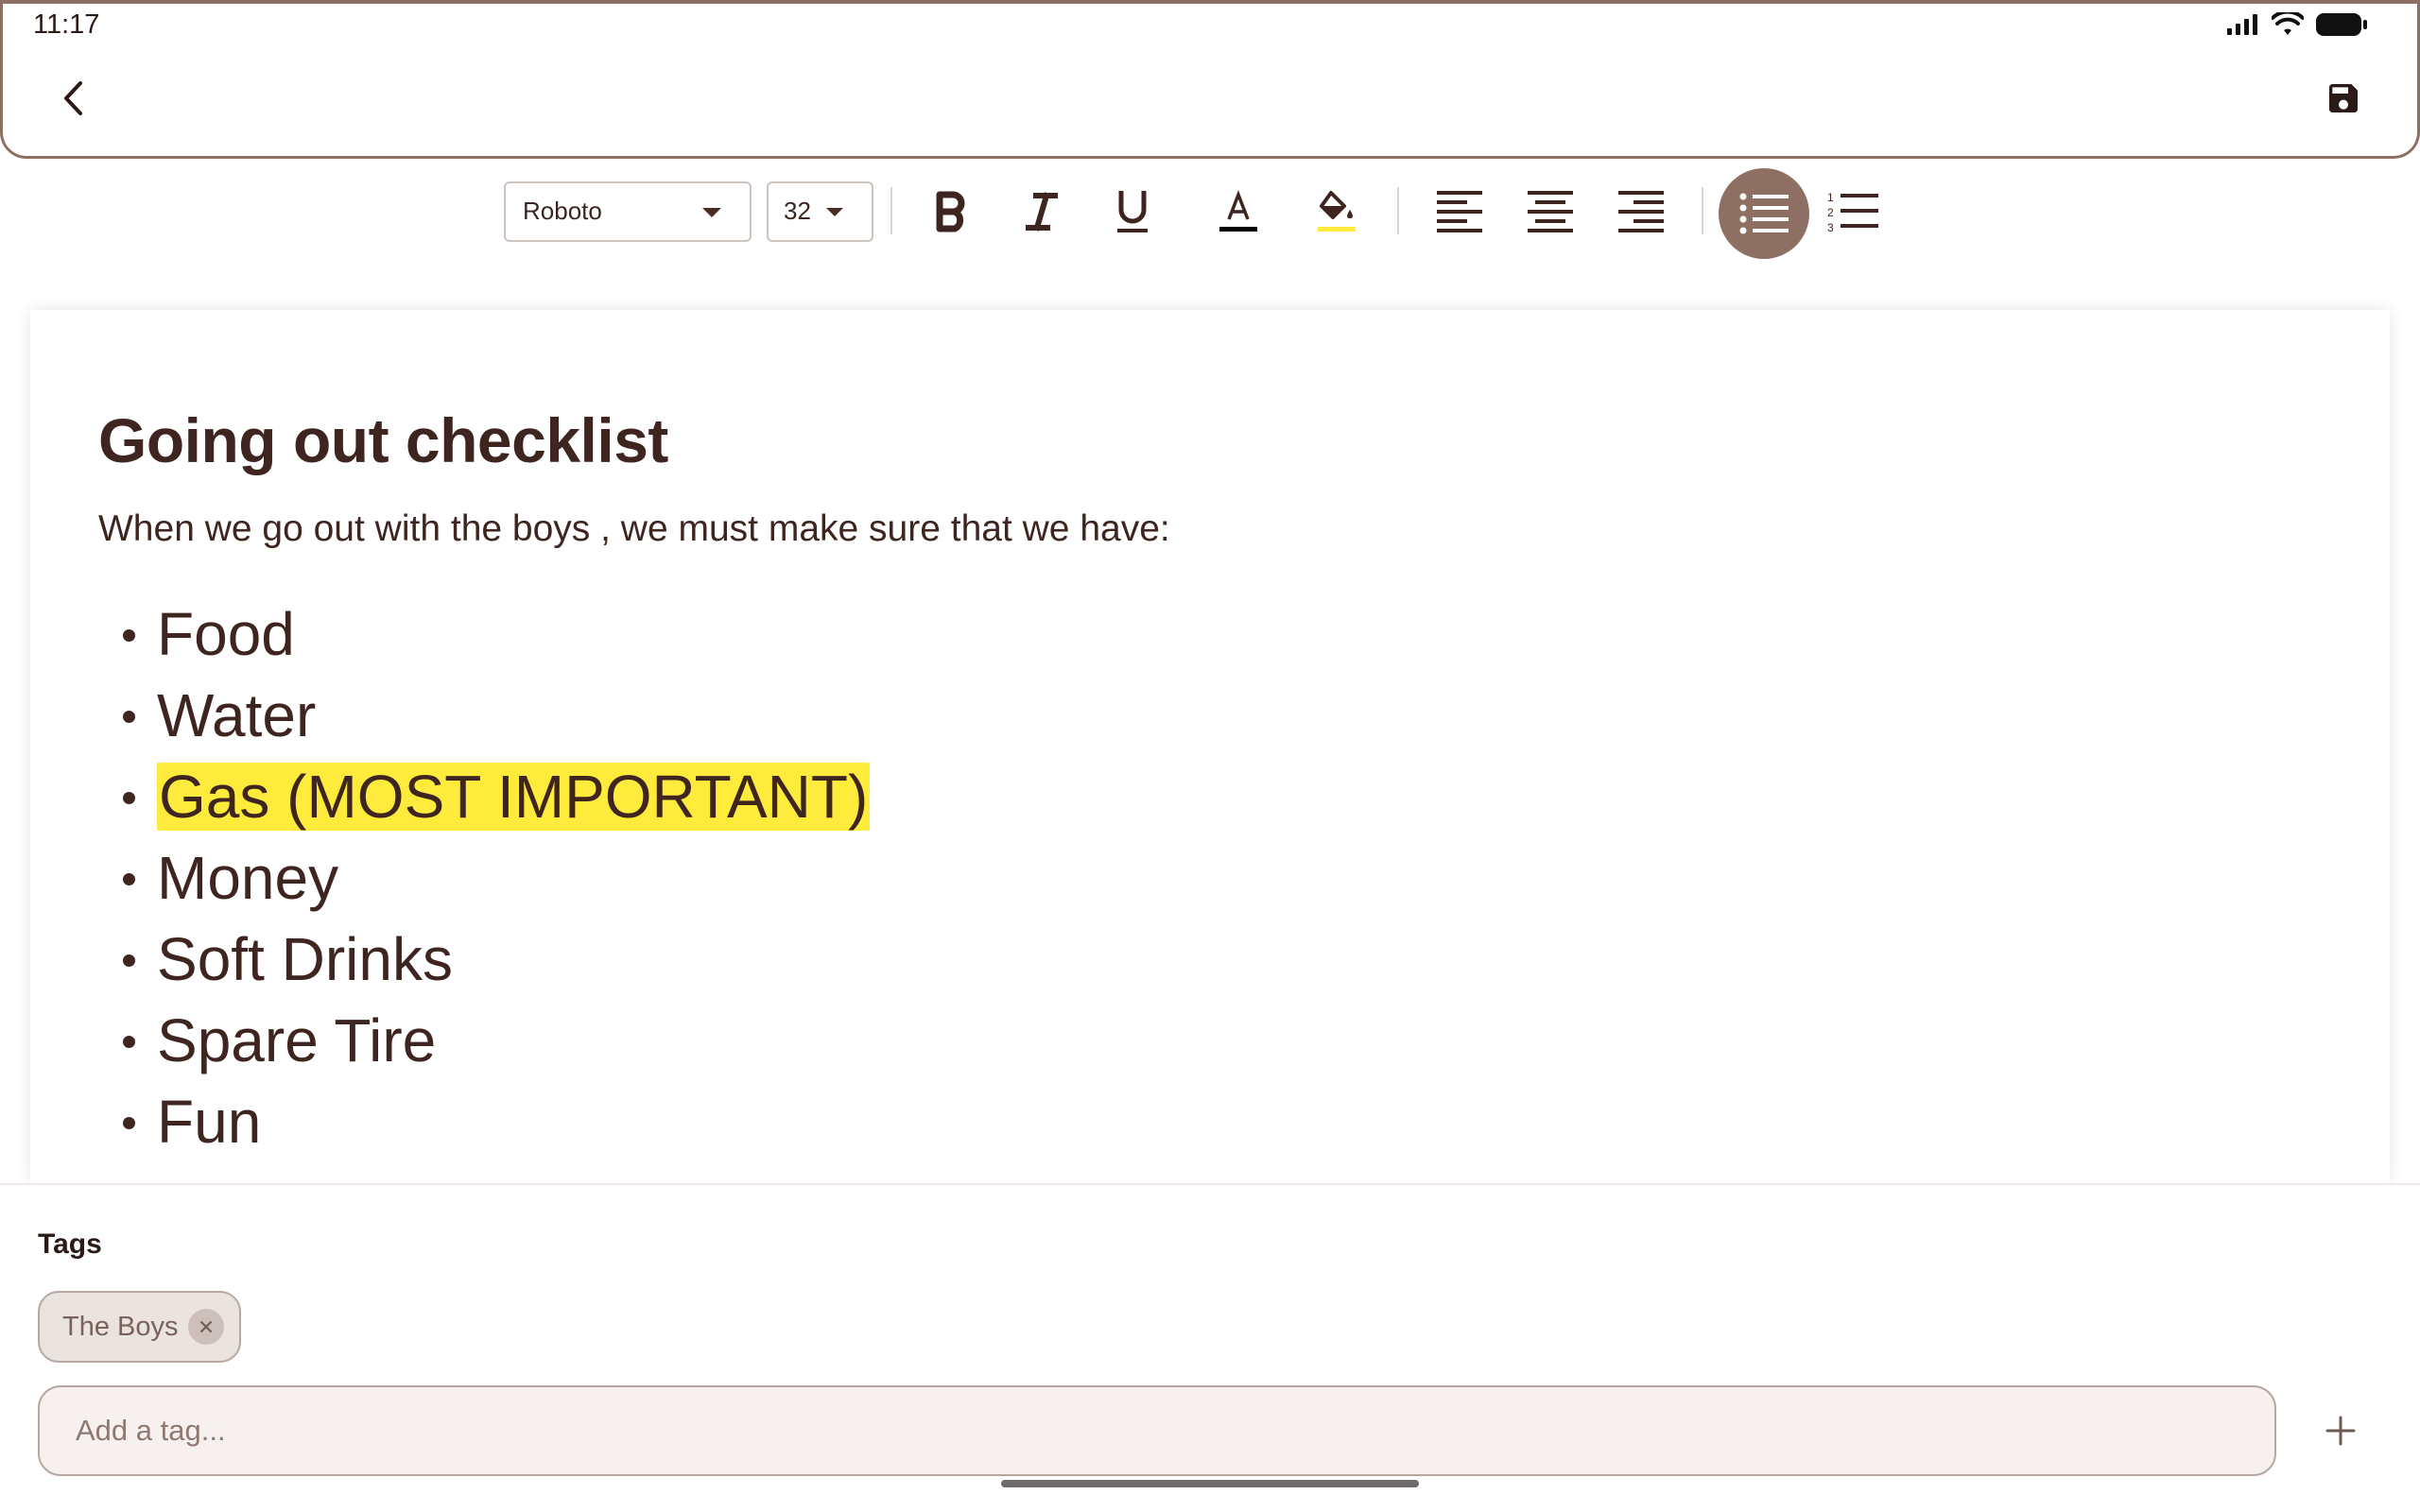 The image size is (2420, 1512). I want to click on list-item-text: Fun, so click(209, 1122).